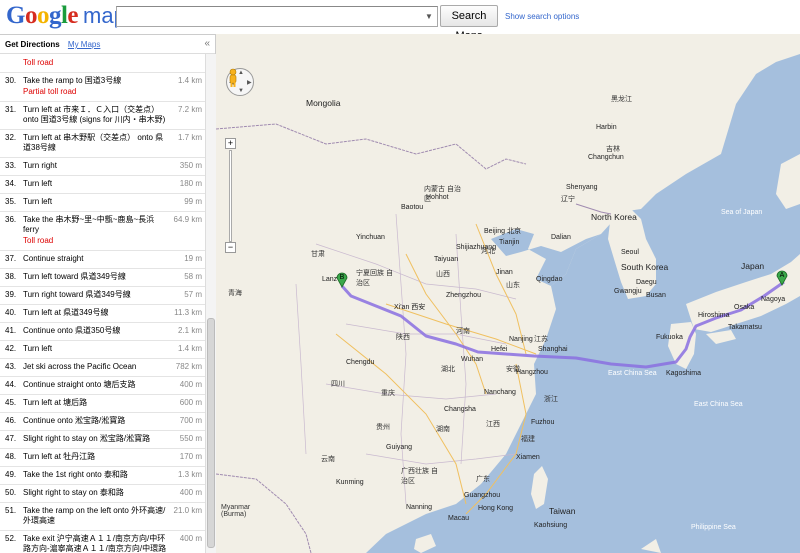  What do you see at coordinates (504, 272) in the screenshot?
I see `map-label-jinan: Jinan` at bounding box center [504, 272].